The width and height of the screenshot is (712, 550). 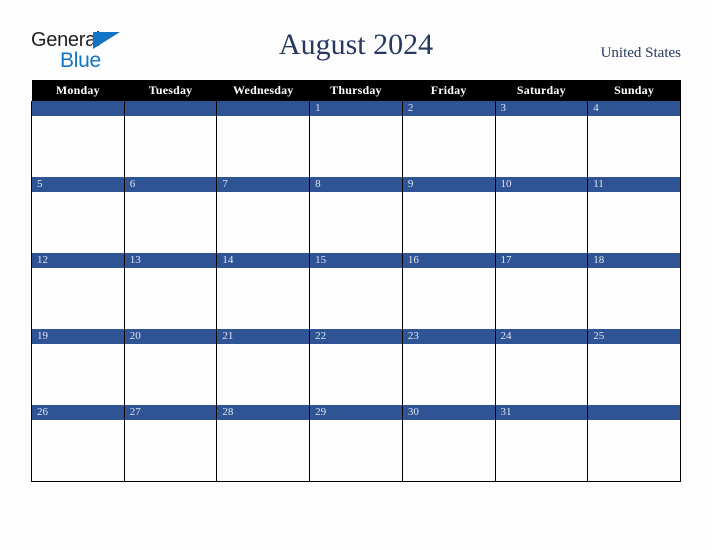 I want to click on calendar-day-cell: 22, so click(x=356, y=367).